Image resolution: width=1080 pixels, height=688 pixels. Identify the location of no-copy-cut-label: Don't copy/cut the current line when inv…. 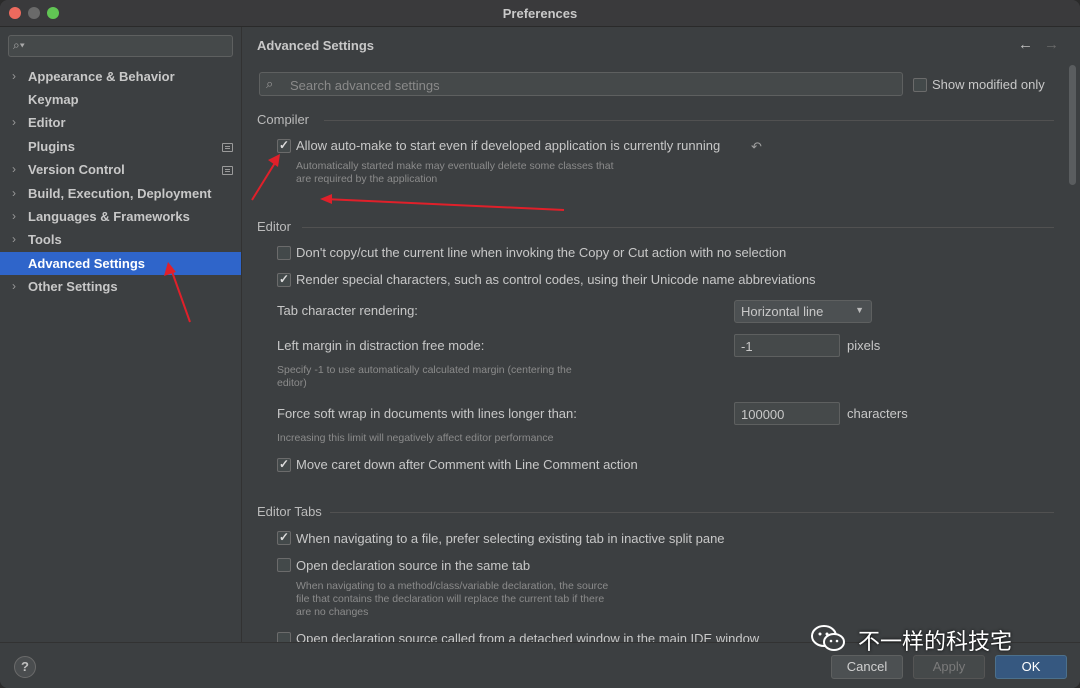
(541, 252).